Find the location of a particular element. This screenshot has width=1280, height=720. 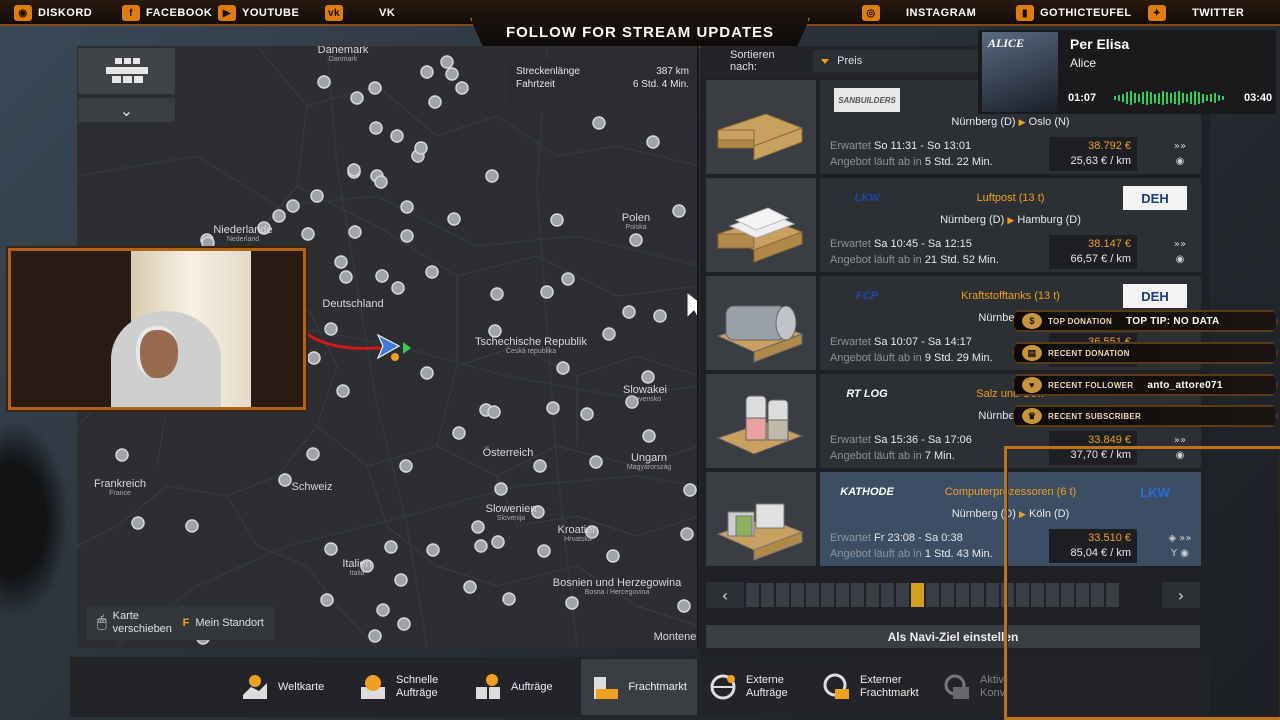

mouse-cursor is located at coordinates (691, 305).